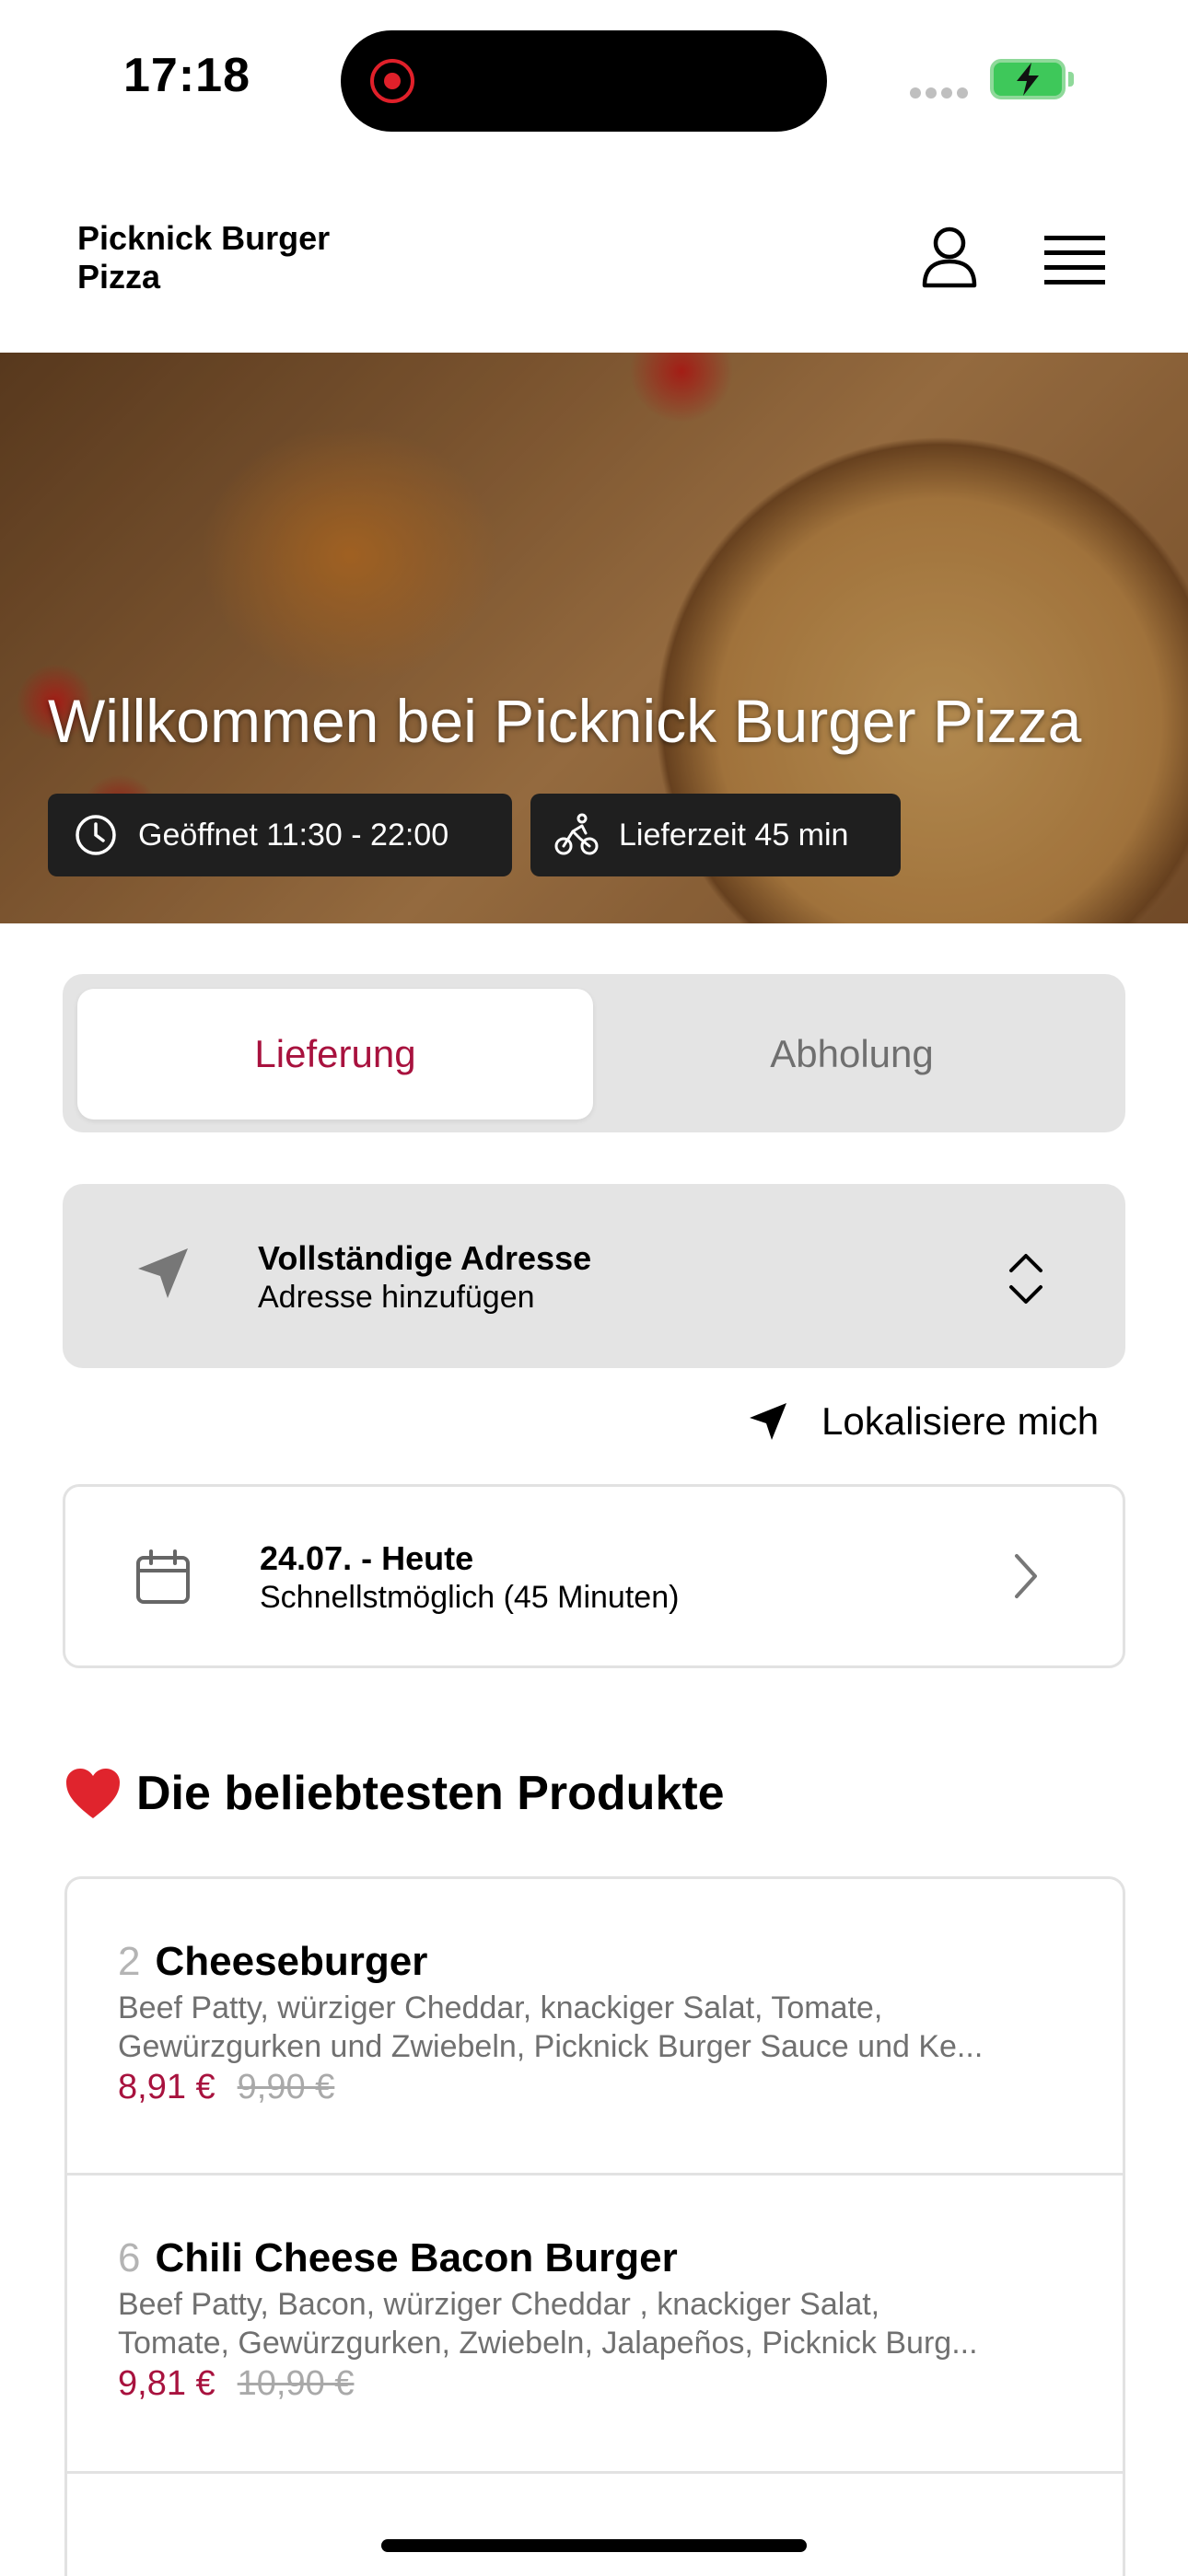  I want to click on delivery-time-text: Lieferzeit 45 min, so click(734, 835).